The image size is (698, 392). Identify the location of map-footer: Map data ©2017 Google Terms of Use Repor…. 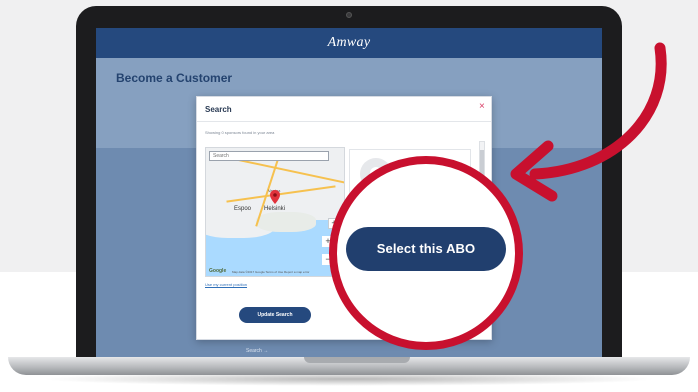
(271, 272).